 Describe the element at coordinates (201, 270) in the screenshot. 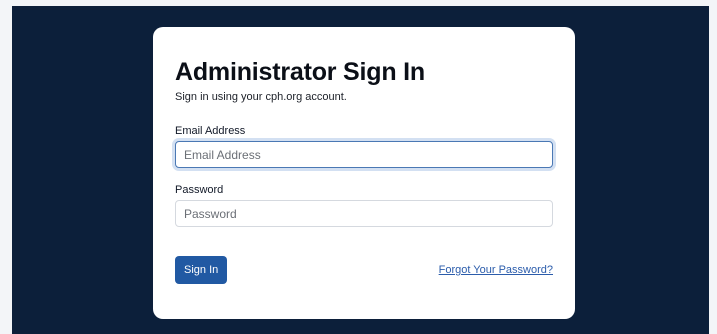

I see `sign-in-button: Sign In` at that location.